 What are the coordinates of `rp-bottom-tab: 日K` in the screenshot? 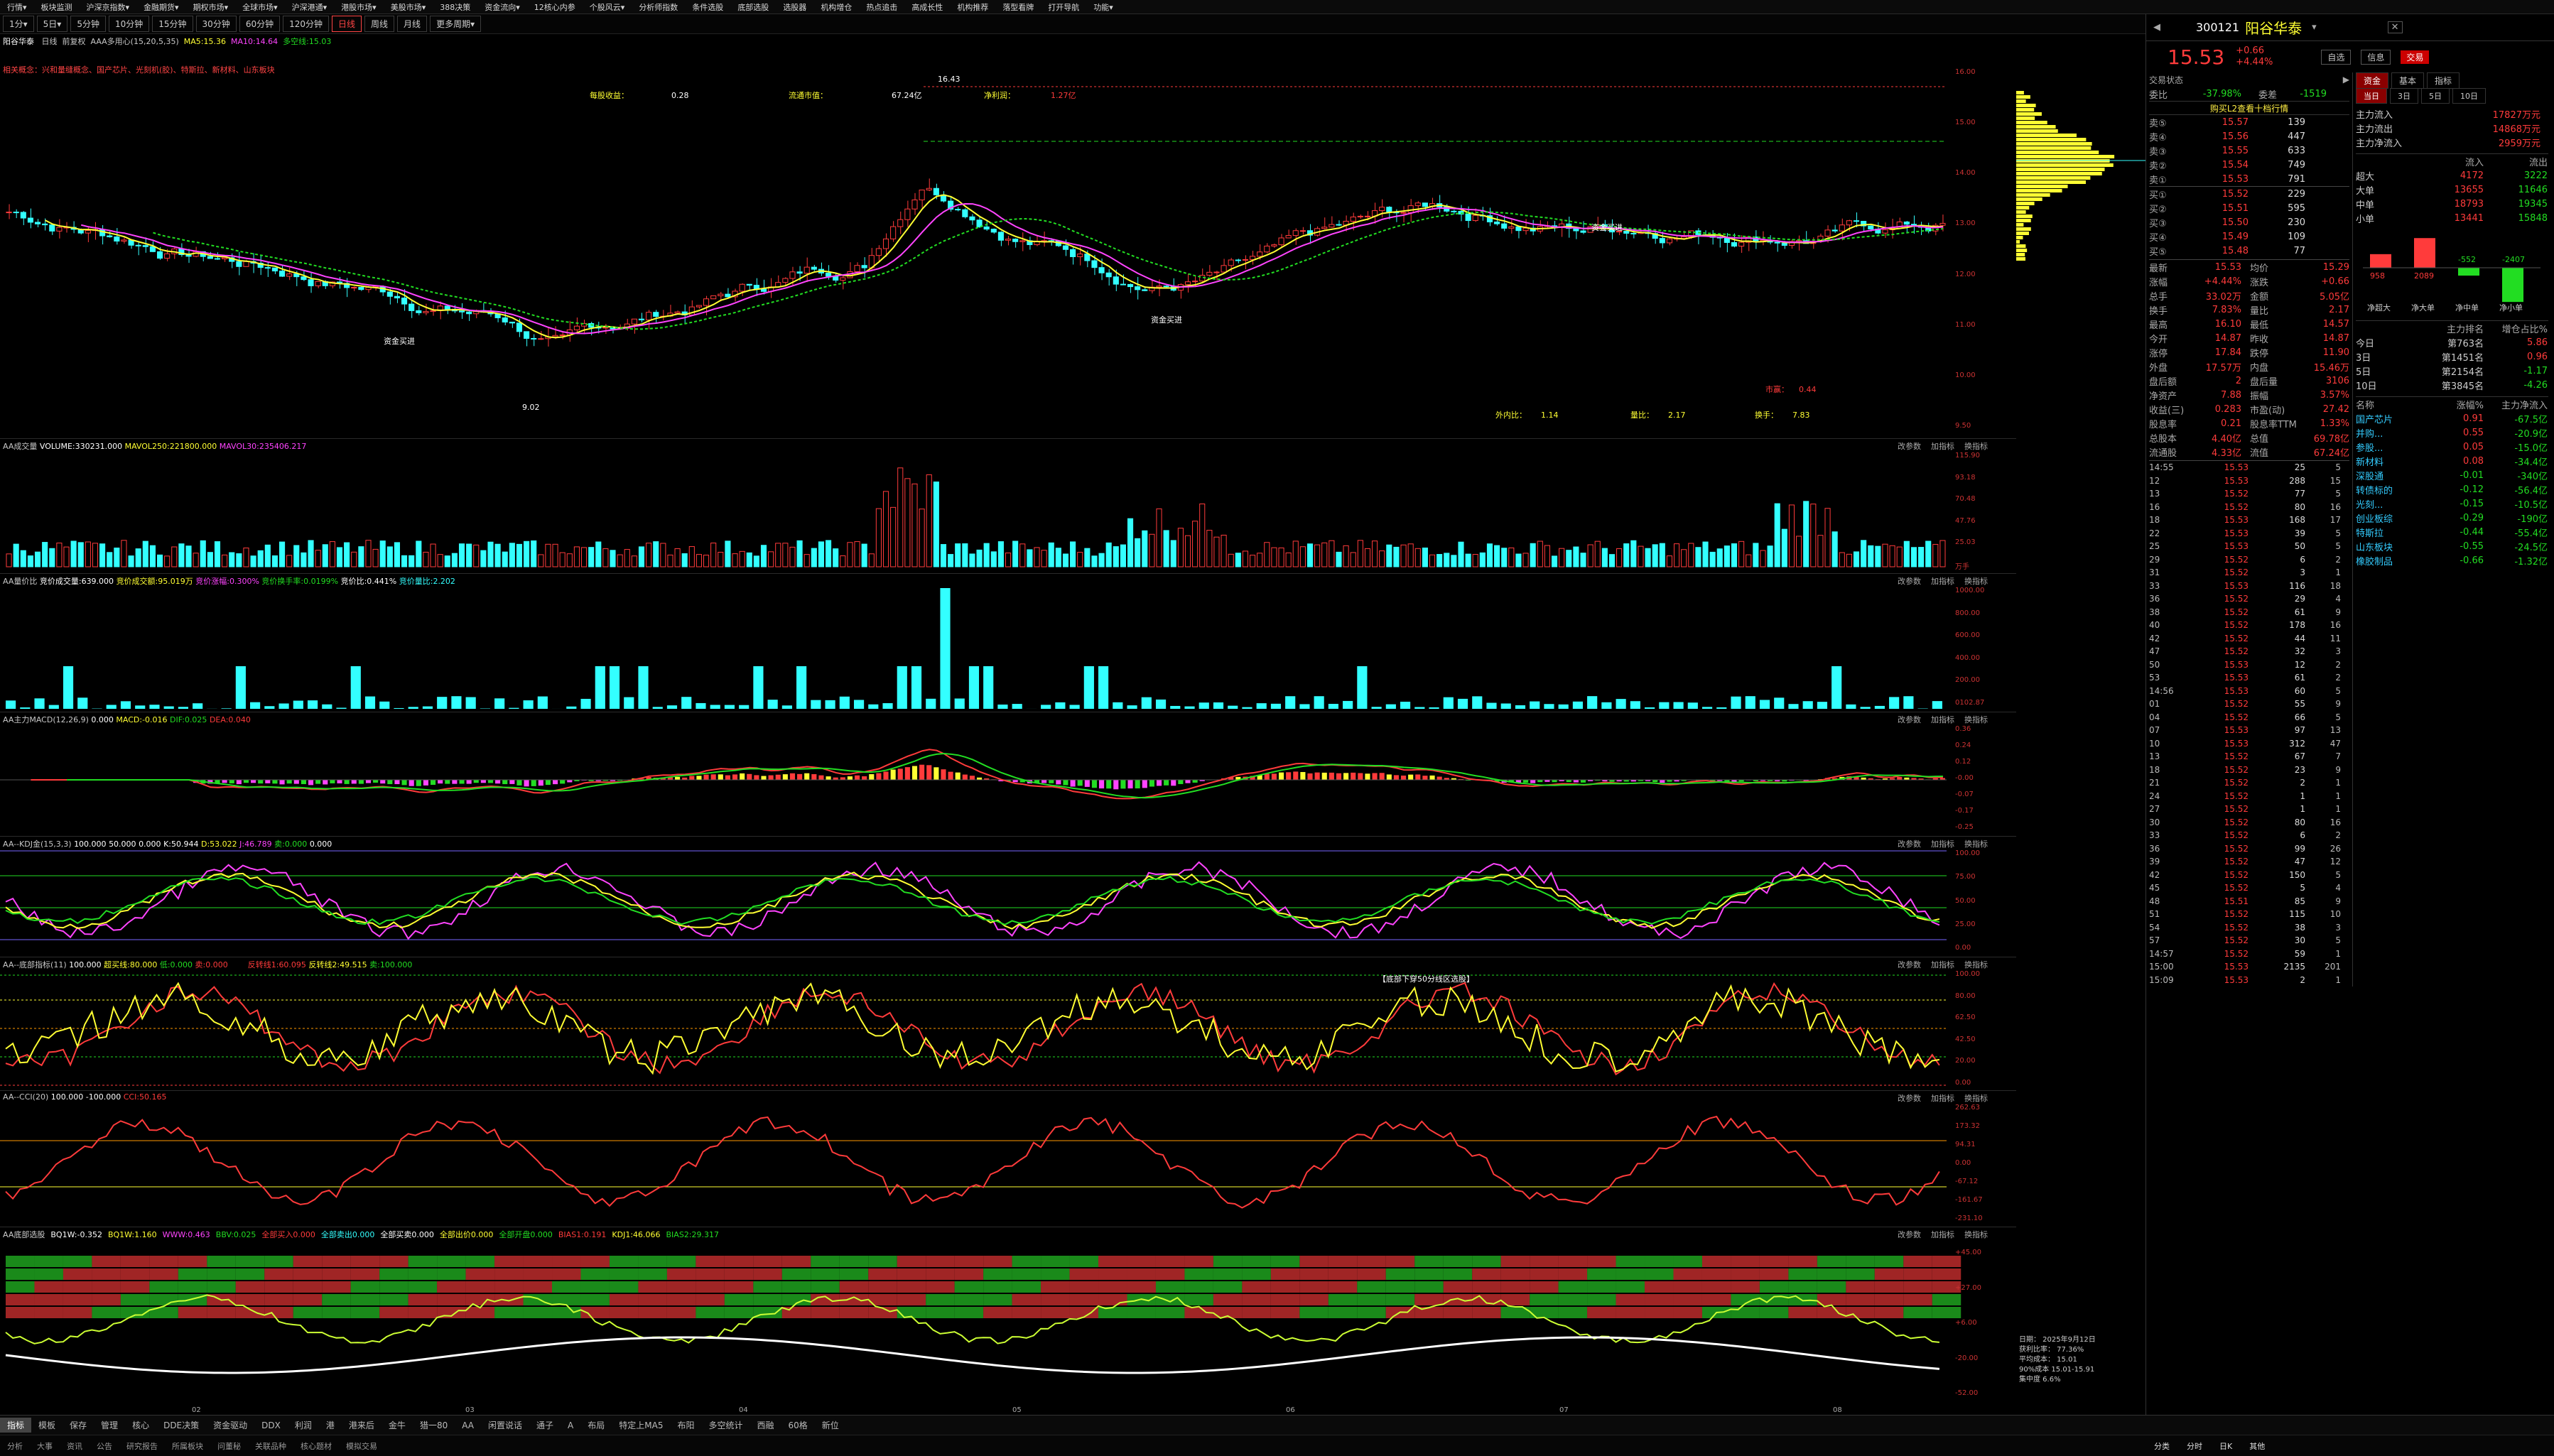 It's located at (2226, 1446).